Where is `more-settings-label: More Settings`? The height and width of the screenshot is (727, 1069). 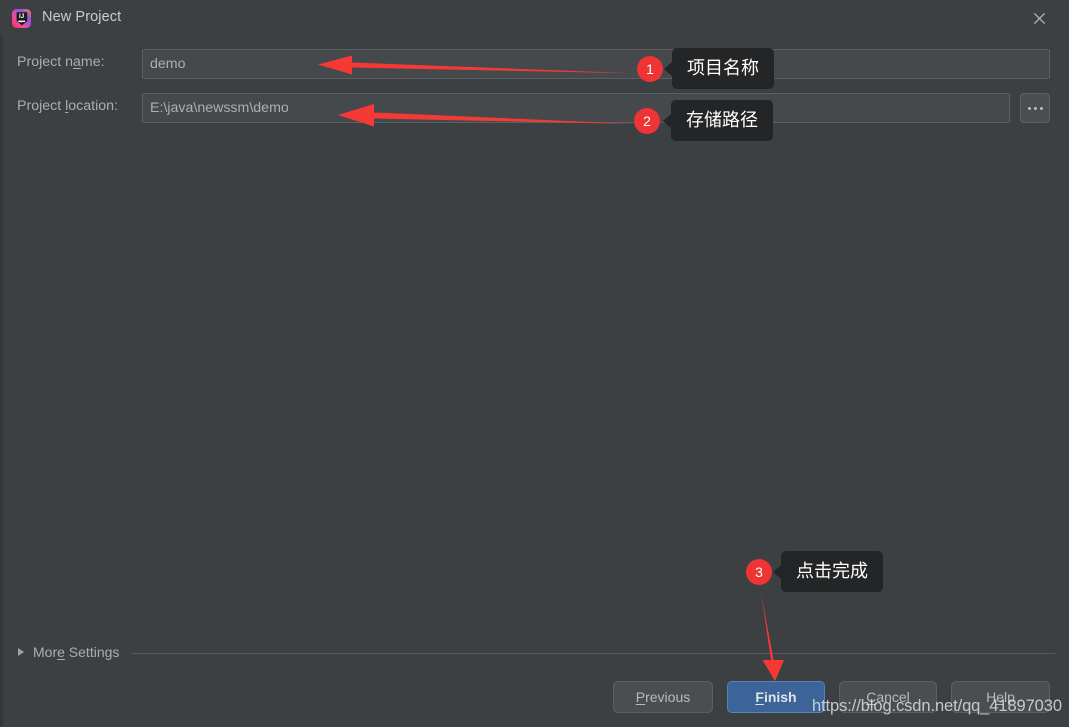
more-settings-label: More Settings is located at coordinates (76, 652).